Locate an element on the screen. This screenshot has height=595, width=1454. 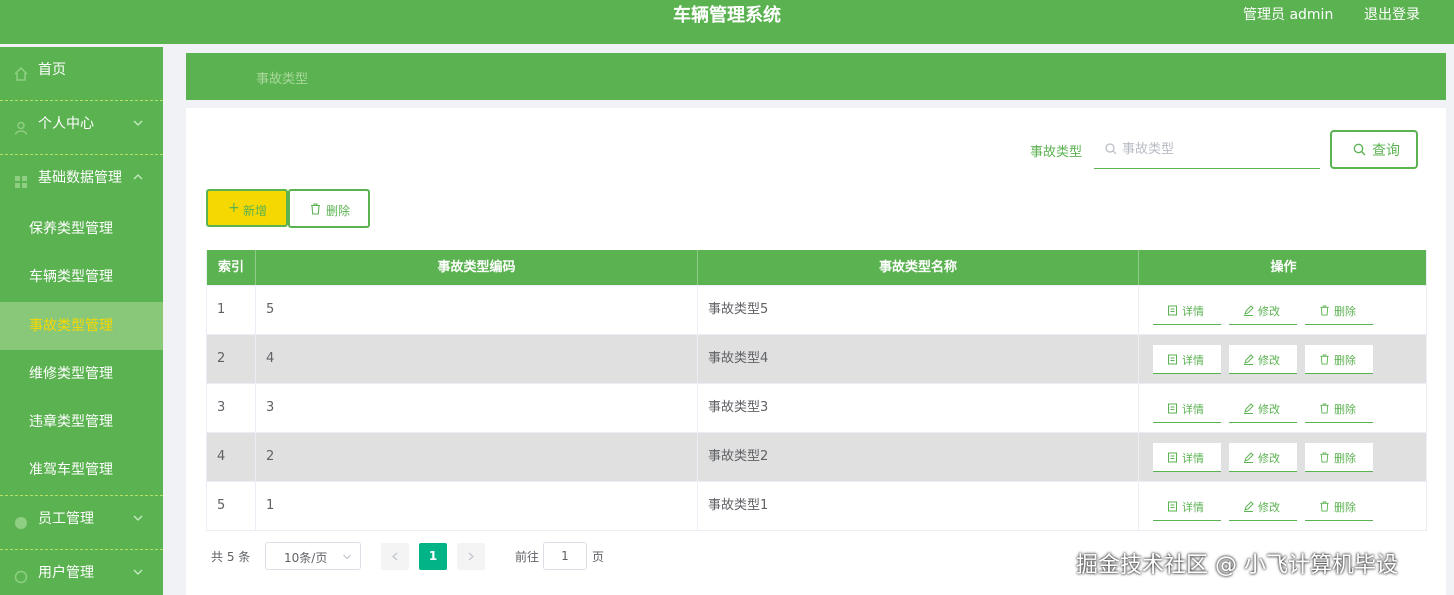
column-header-index: 索引 is located at coordinates (231, 267).